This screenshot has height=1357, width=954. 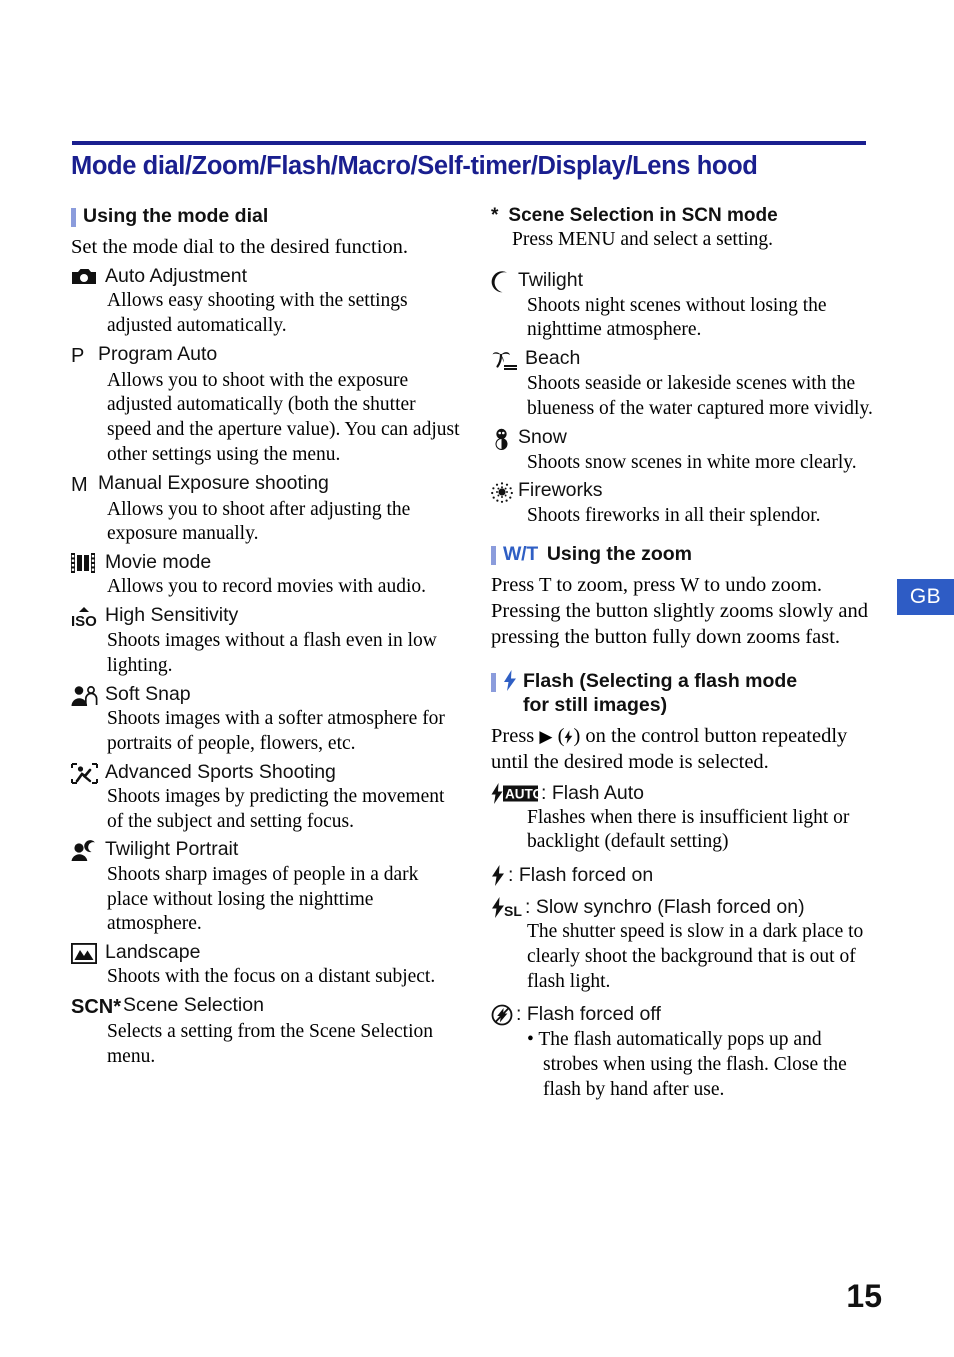 I want to click on right-triangle-icon: ▶, so click(x=546, y=736).